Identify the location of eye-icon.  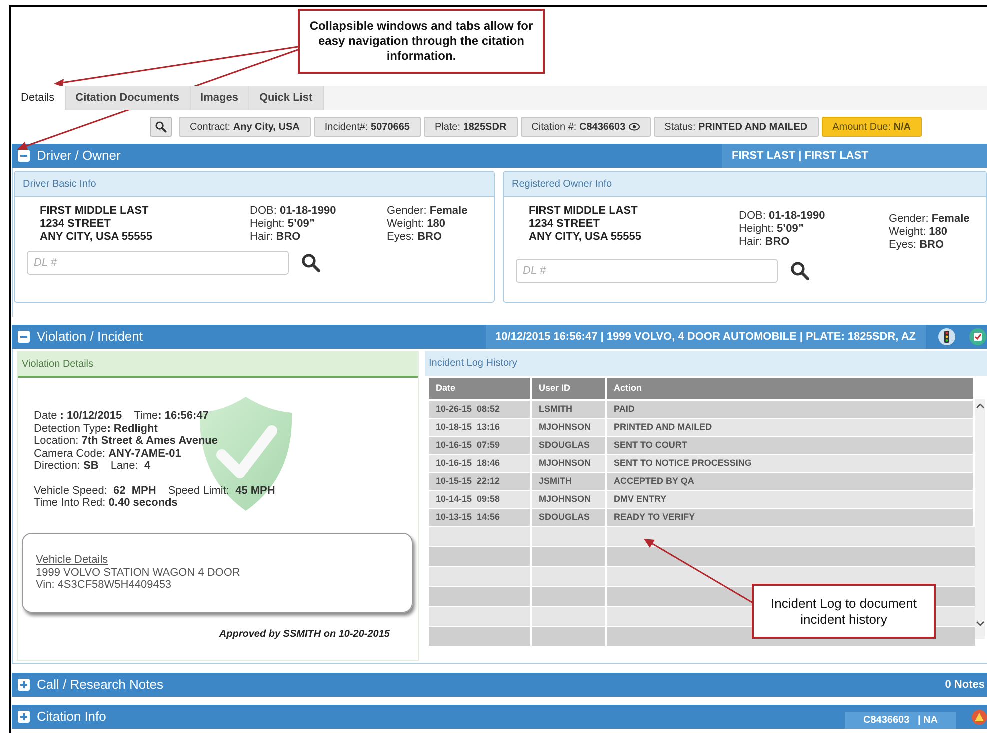
(634, 127).